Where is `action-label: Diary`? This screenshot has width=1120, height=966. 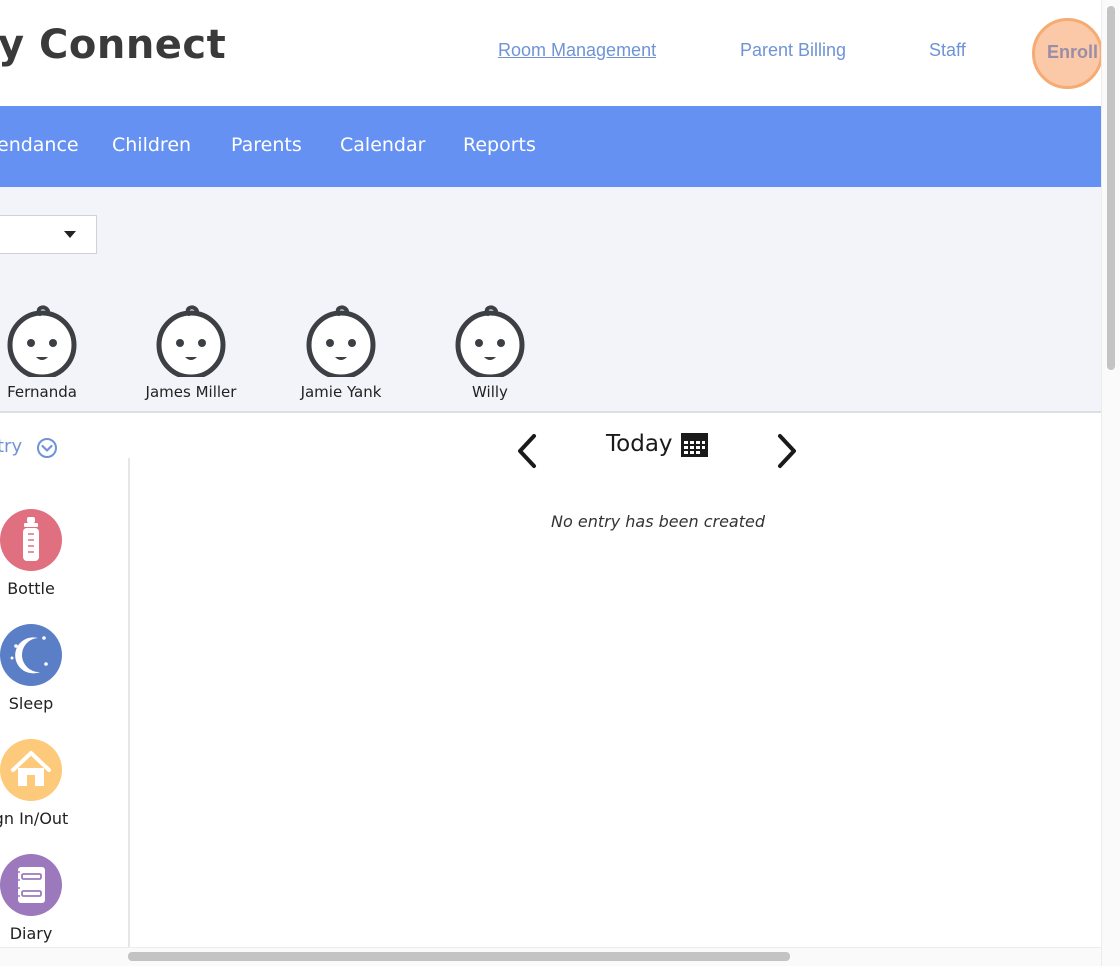 action-label: Diary is located at coordinates (31, 933).